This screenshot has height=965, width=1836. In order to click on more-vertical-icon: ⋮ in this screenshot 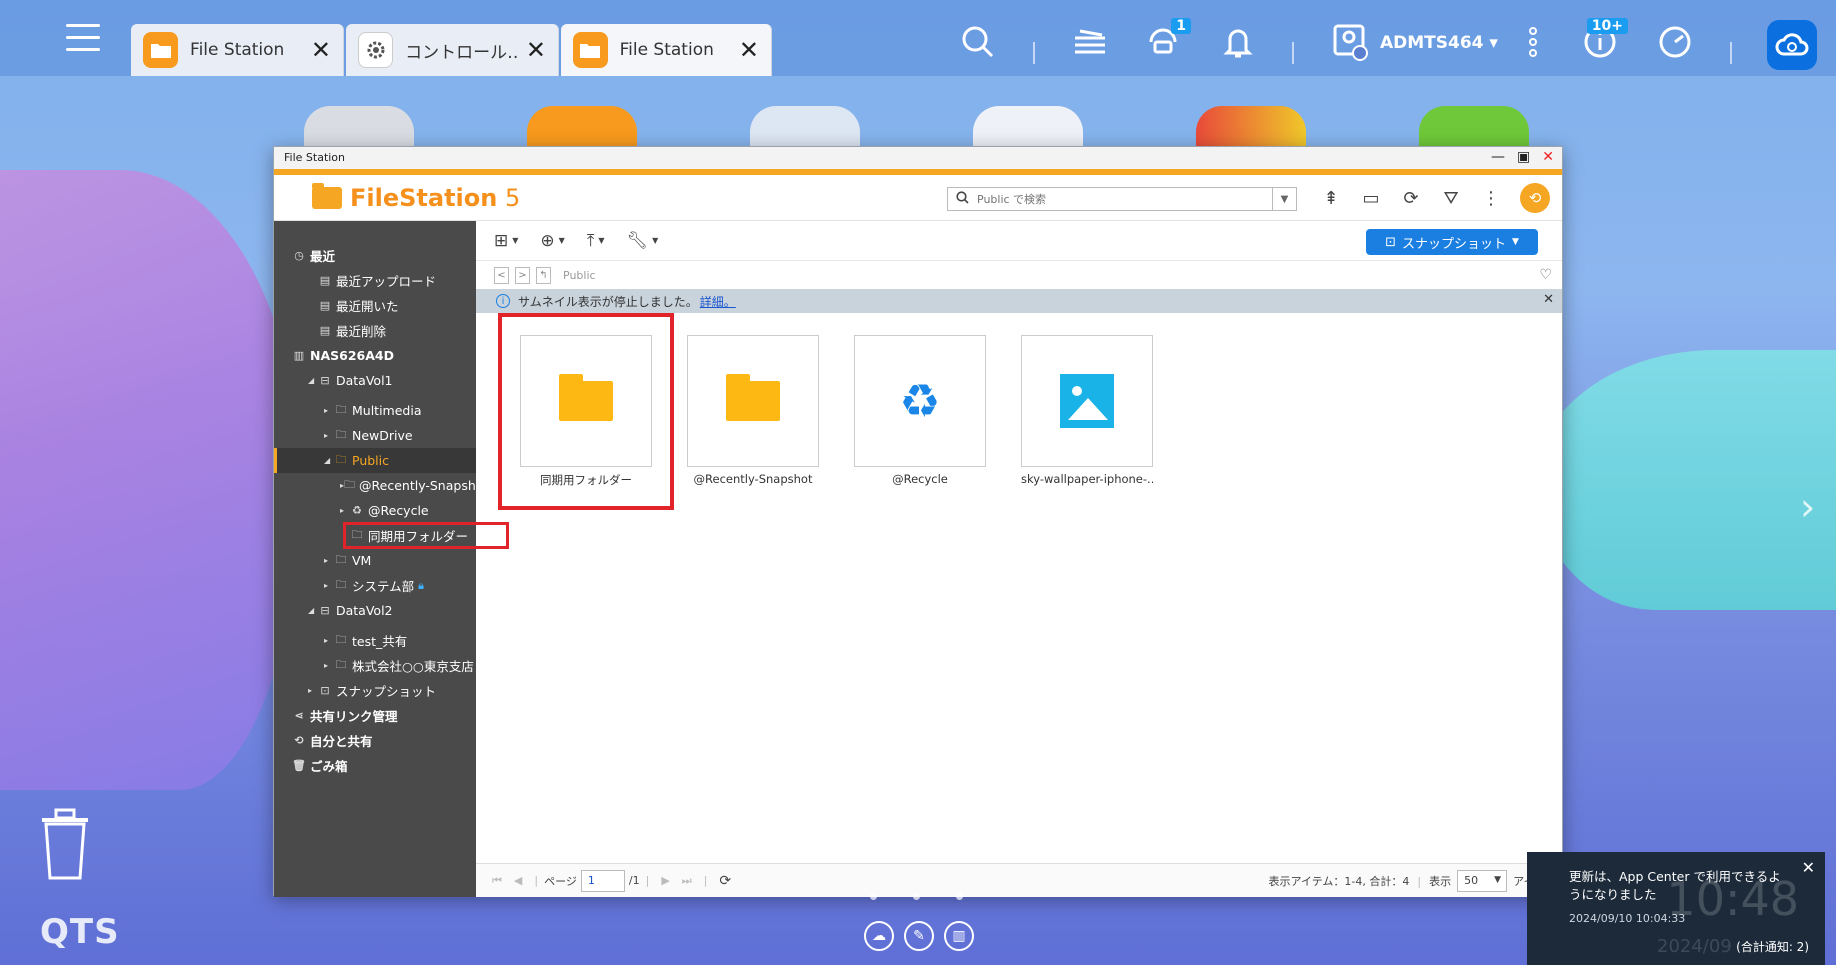, I will do `click(1491, 198)`.